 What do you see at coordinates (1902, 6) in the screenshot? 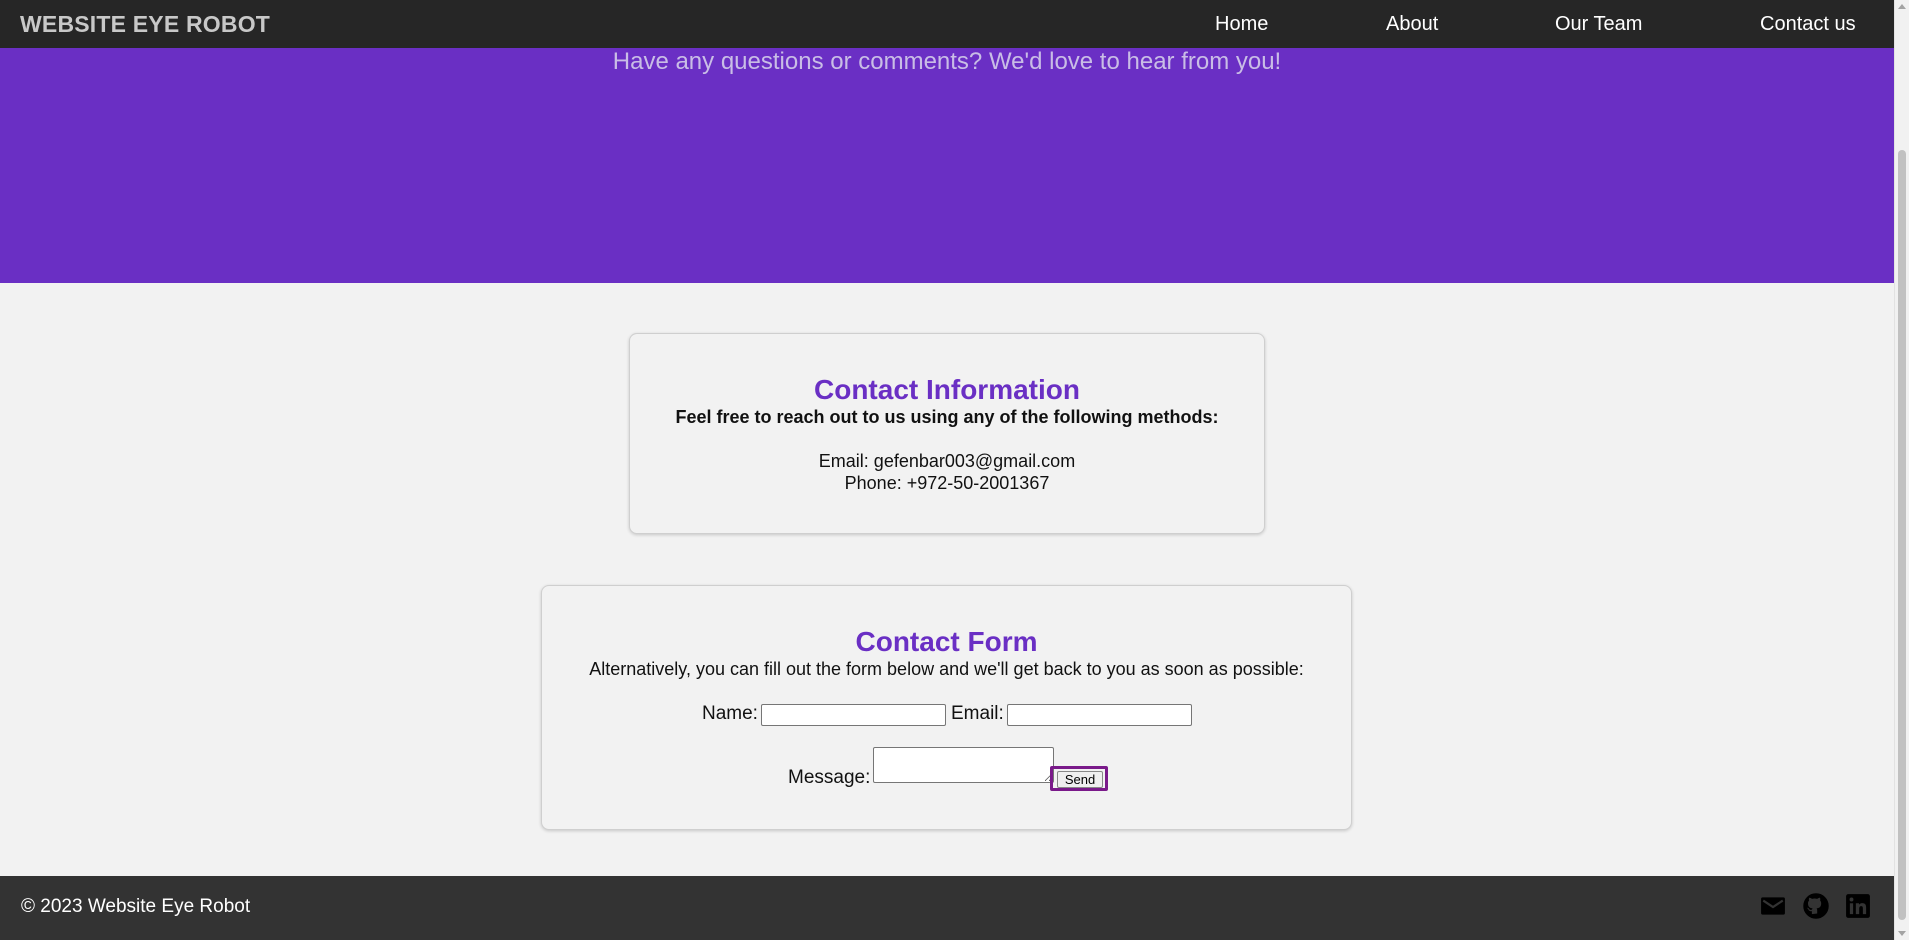
I see `scroll-up-arrow-icon` at bounding box center [1902, 6].